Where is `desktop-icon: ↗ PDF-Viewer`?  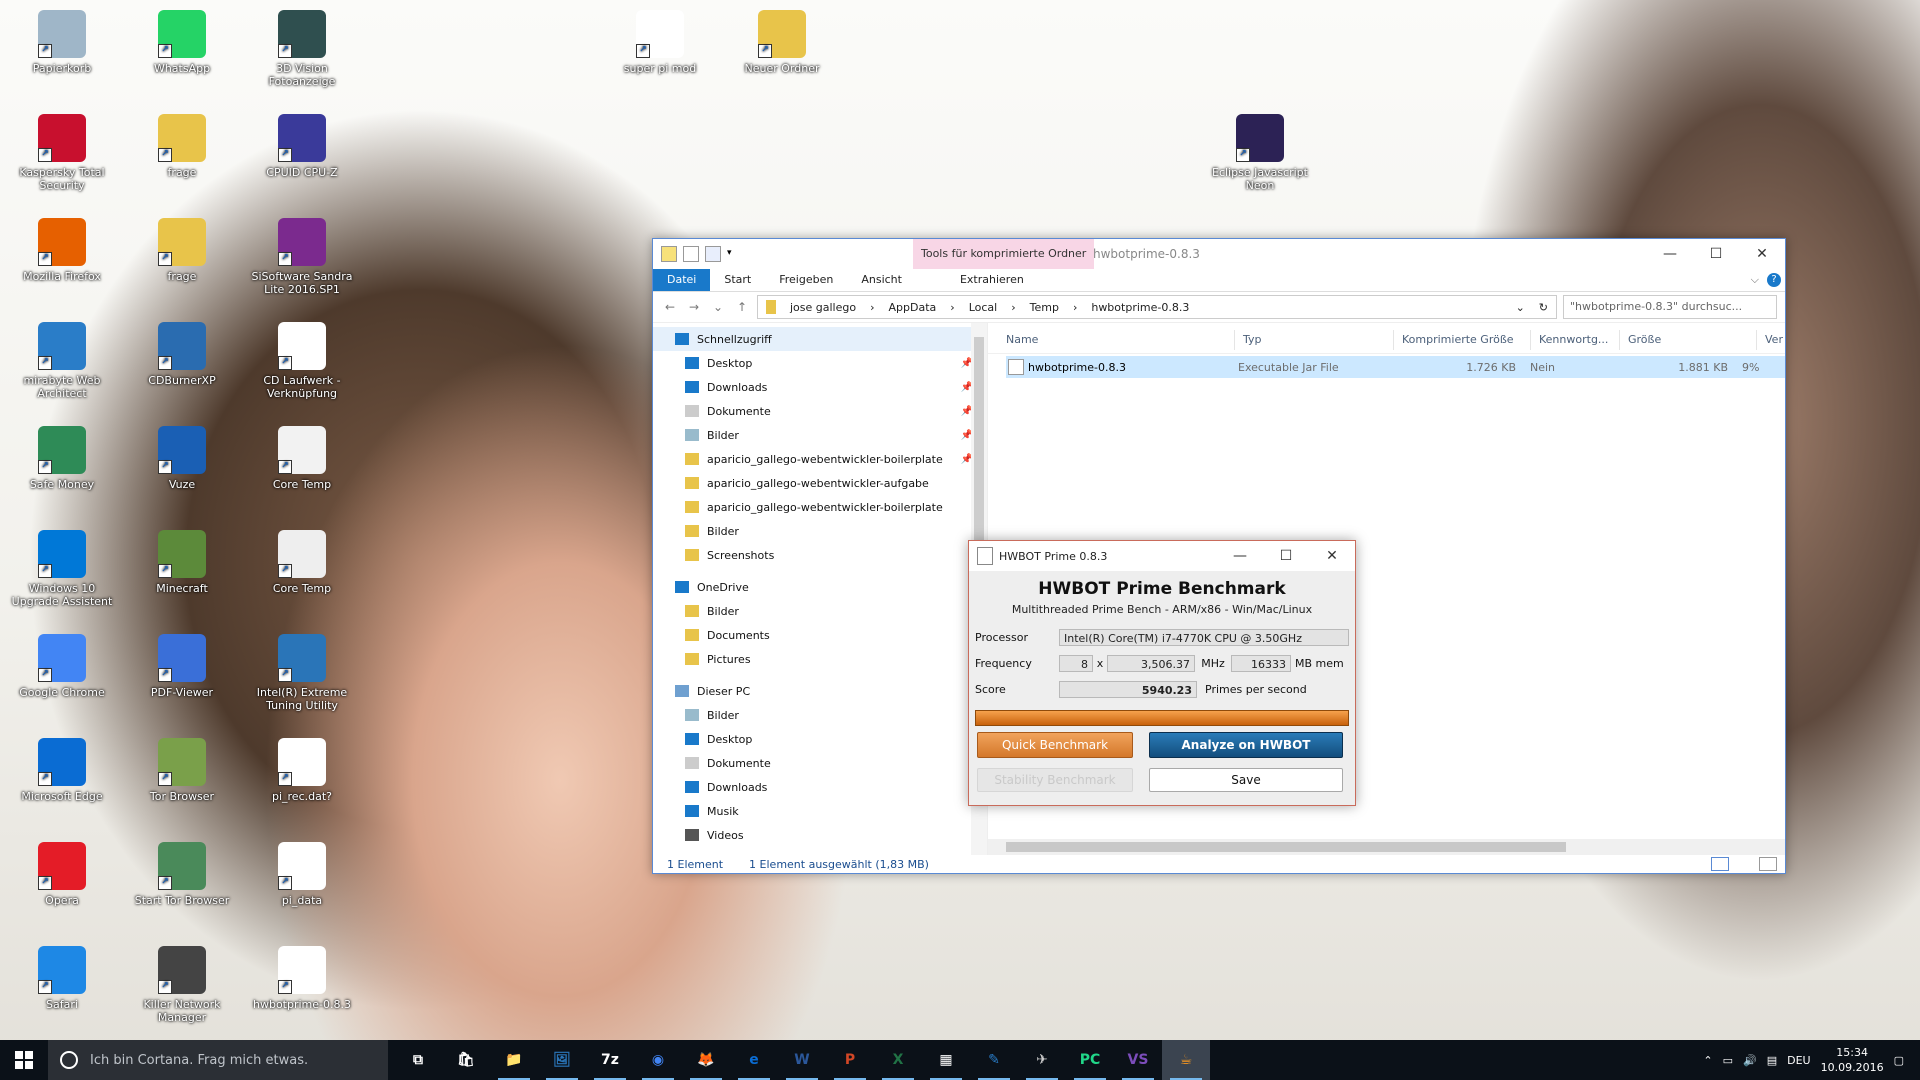 desktop-icon: ↗ PDF-Viewer is located at coordinates (182, 666).